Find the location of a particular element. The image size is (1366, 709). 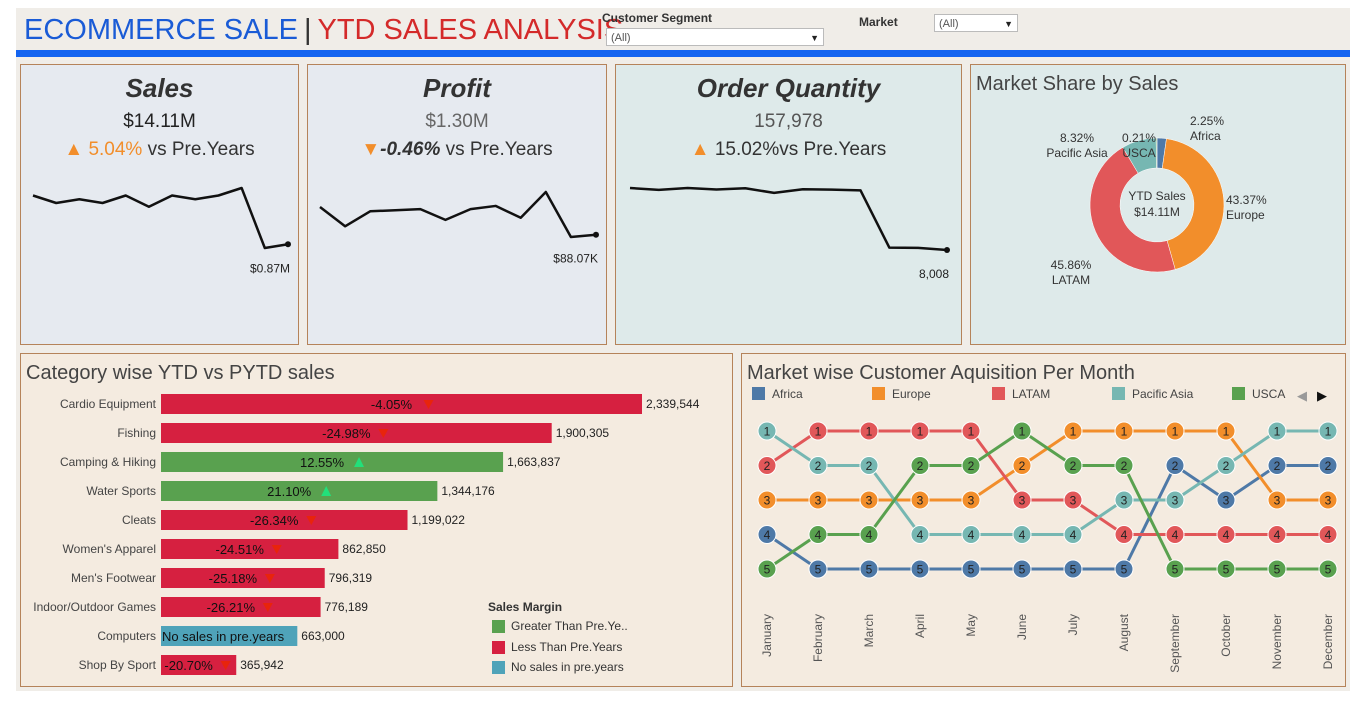

donut-center-title: YTD Sales is located at coordinates (1156, 196).